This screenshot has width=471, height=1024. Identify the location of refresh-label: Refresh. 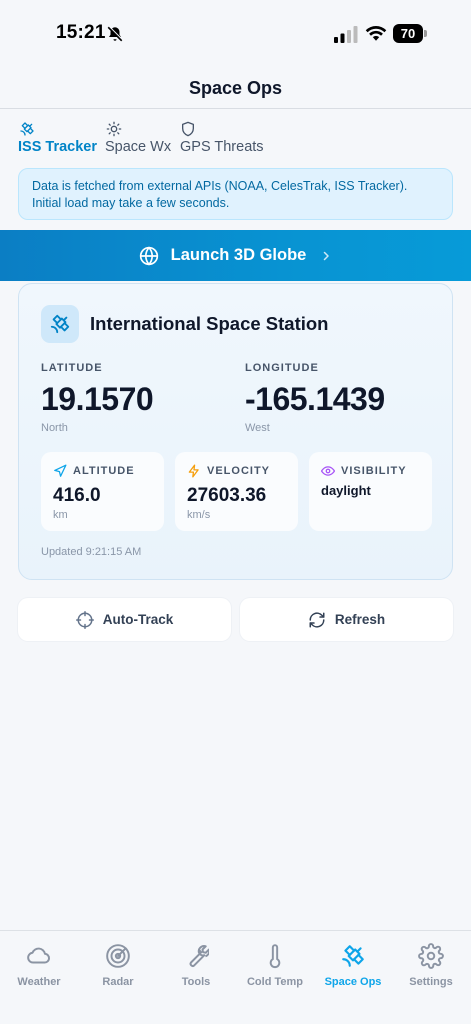
(360, 619).